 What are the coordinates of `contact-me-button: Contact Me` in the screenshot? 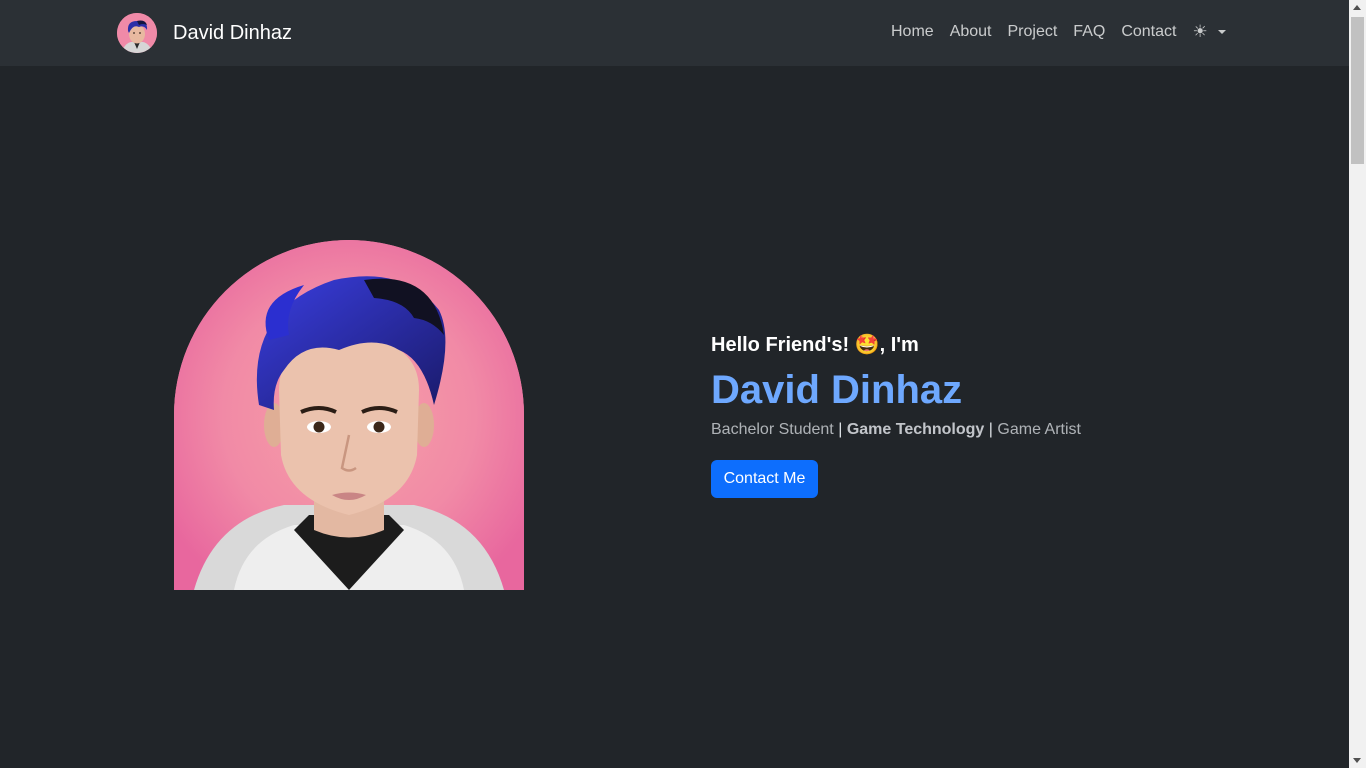 It's located at (764, 479).